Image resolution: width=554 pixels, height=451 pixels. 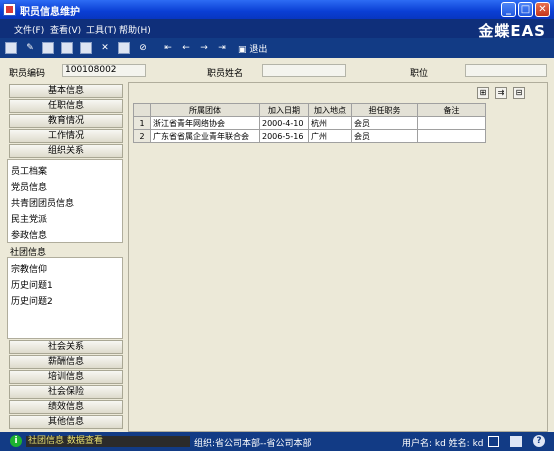 What do you see at coordinates (516, 441) in the screenshot?
I see `printer-icon` at bounding box center [516, 441].